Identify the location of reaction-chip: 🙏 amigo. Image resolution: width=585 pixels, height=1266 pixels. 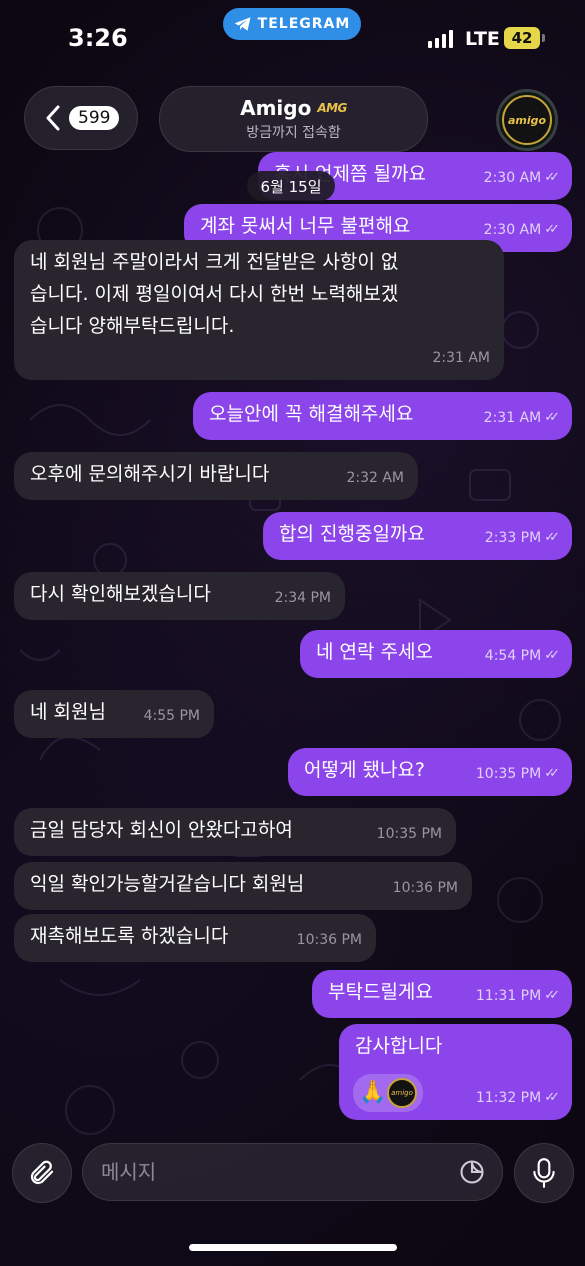
(388, 1093).